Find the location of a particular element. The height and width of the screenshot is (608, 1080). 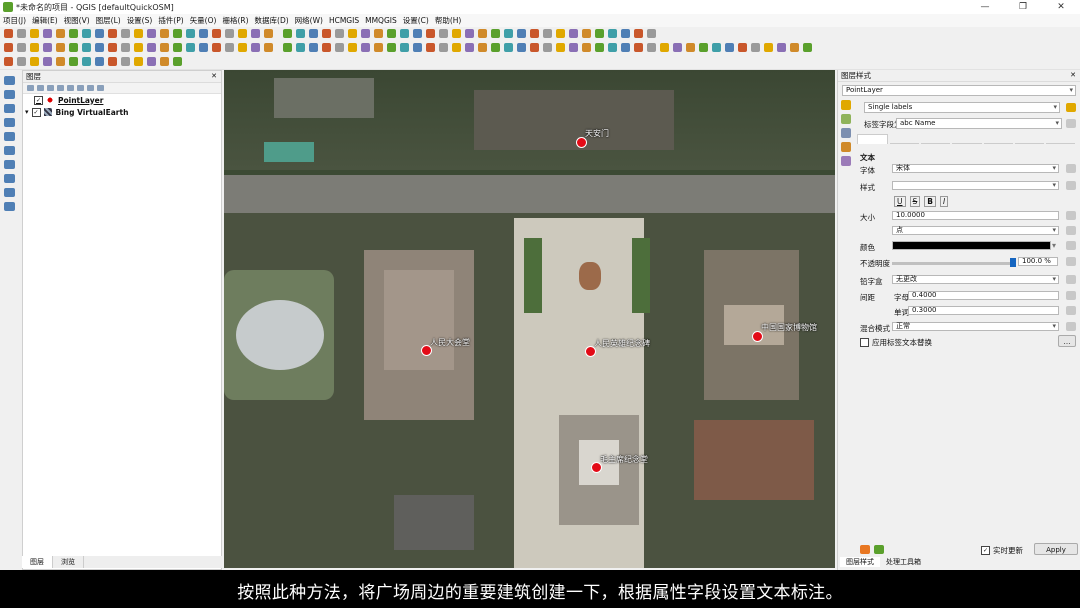

menu-edit: 编辑(E) is located at coordinates (45, 20).